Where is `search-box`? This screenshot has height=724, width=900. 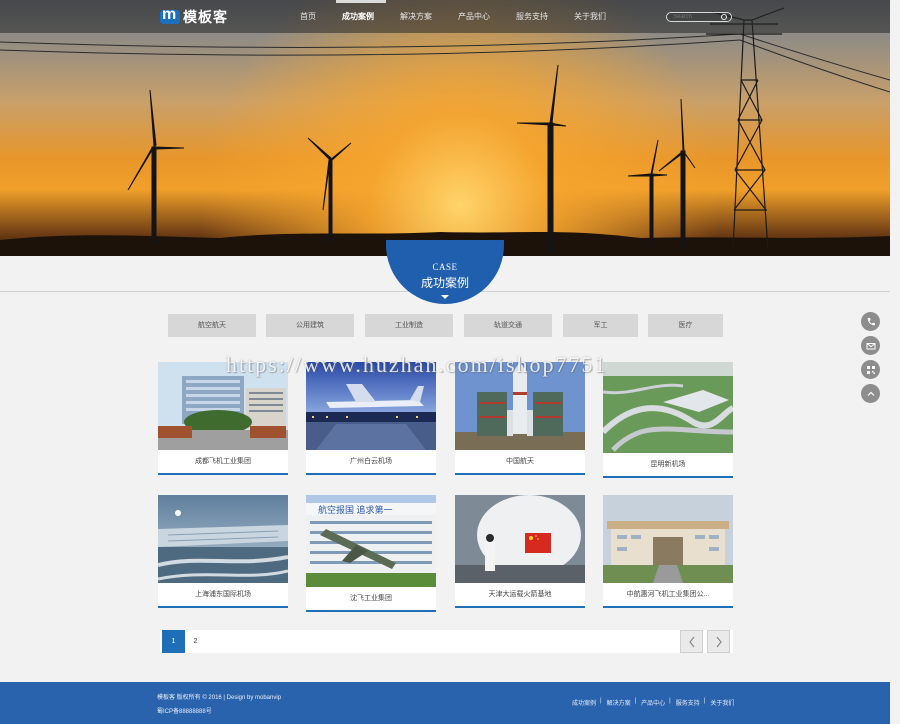
search-box is located at coordinates (699, 17).